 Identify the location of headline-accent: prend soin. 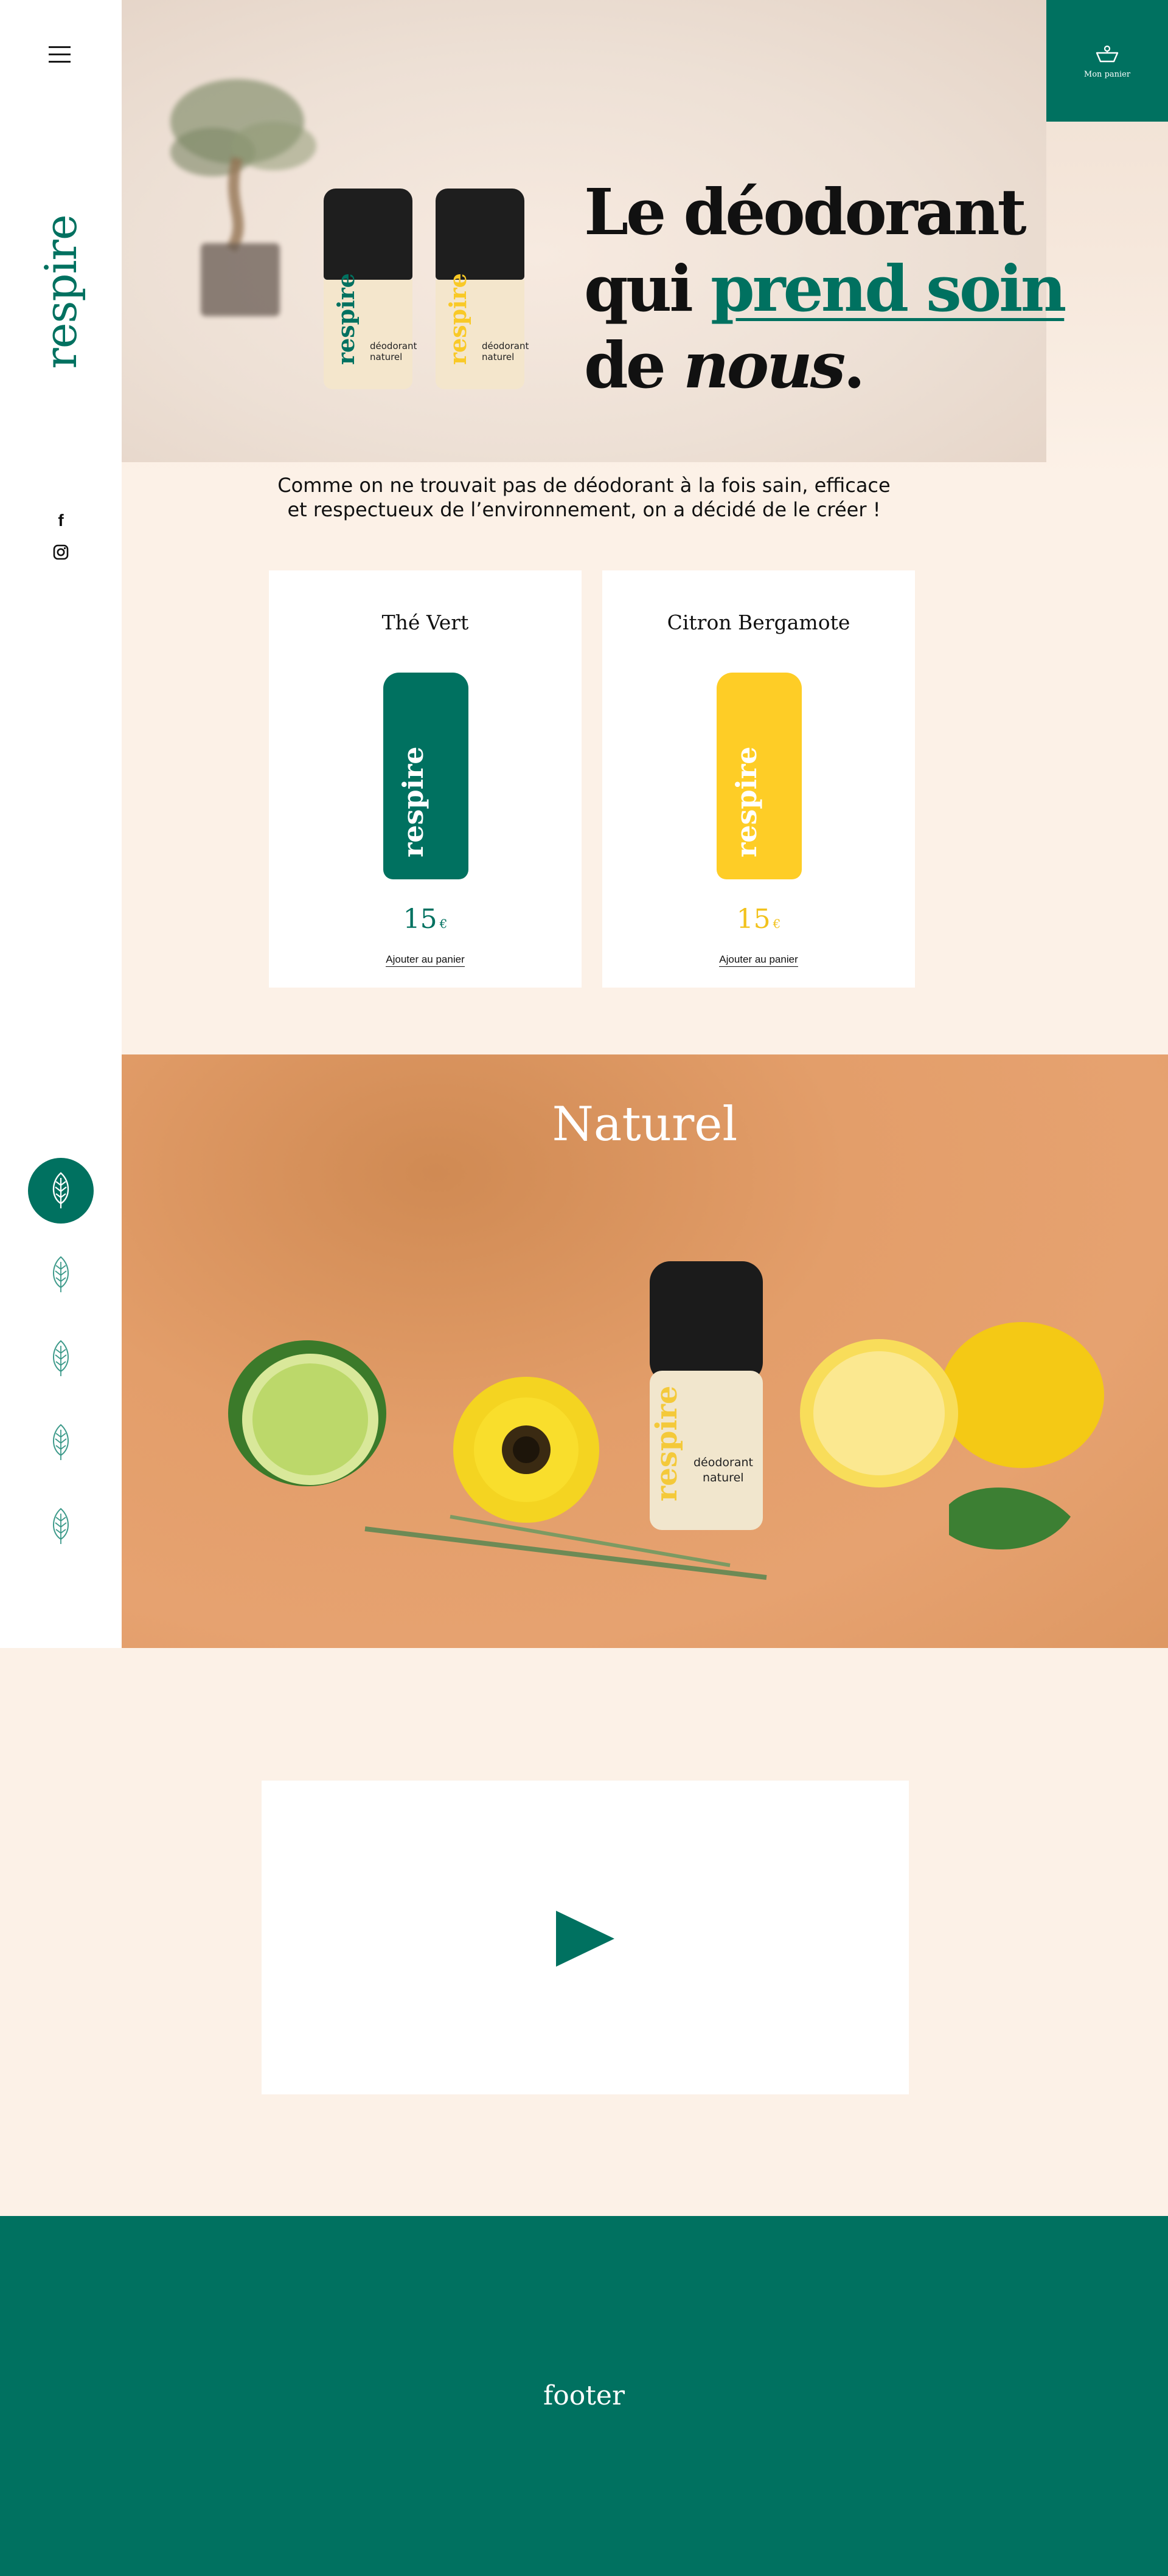
(888, 288).